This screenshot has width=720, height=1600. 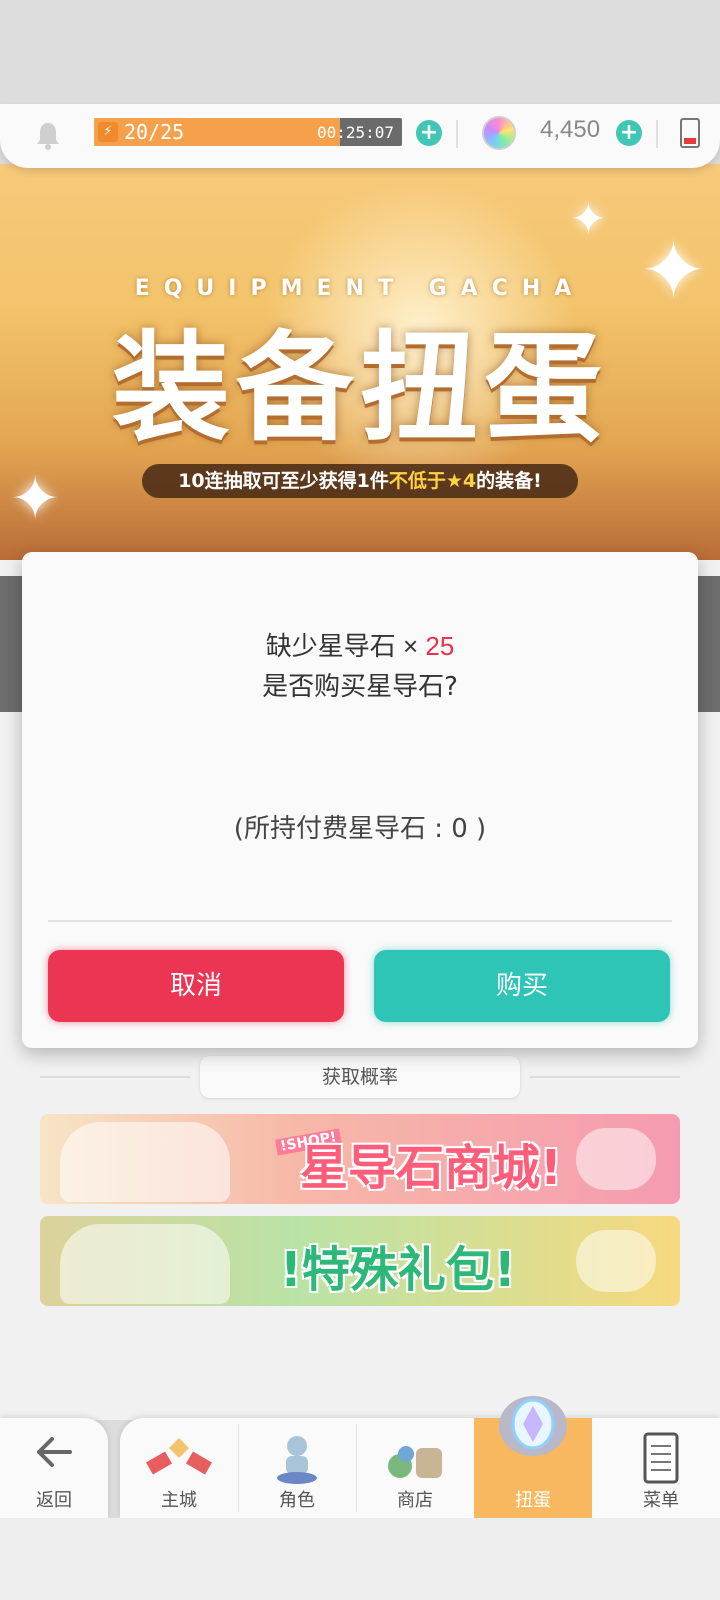 I want to click on add-gem-button: +, so click(x=629, y=133).